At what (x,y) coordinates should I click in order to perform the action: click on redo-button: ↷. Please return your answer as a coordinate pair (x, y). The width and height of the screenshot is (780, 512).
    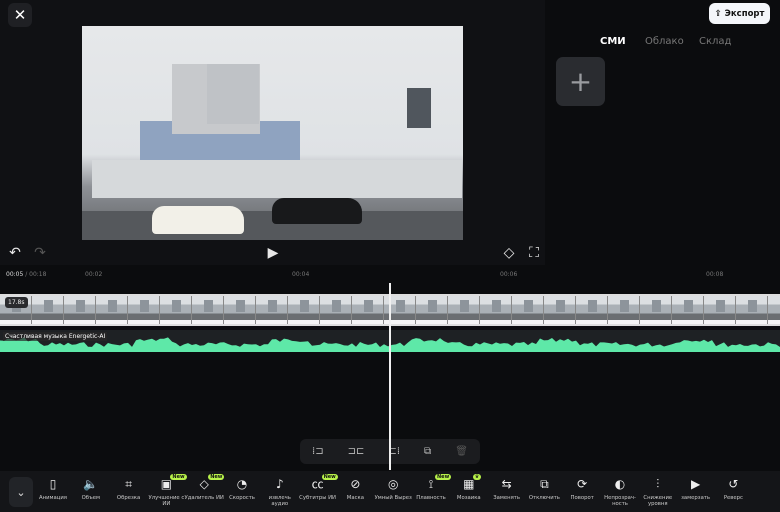
    Looking at the image, I should click on (40, 253).